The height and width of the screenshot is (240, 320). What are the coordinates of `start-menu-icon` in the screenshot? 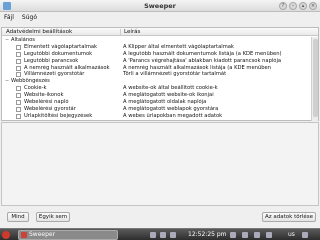 It's located at (6, 235).